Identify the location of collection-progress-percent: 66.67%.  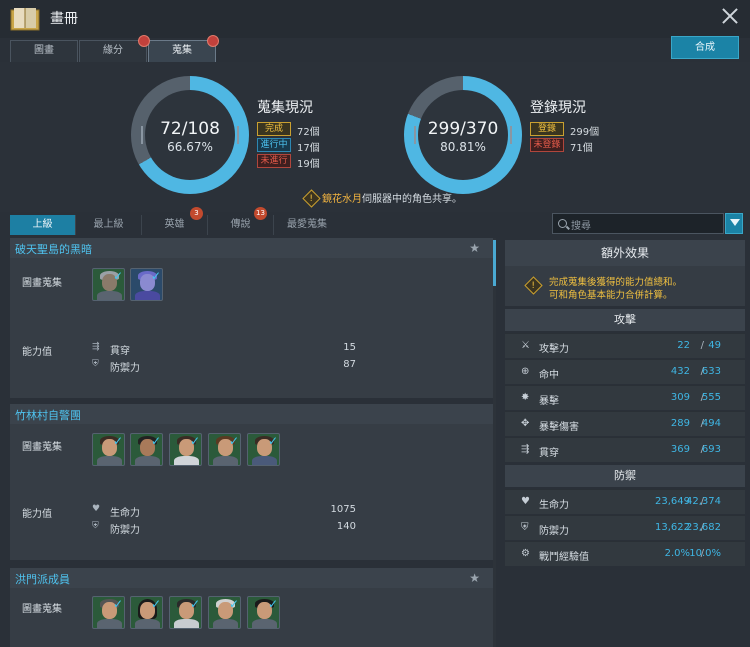
(190, 147).